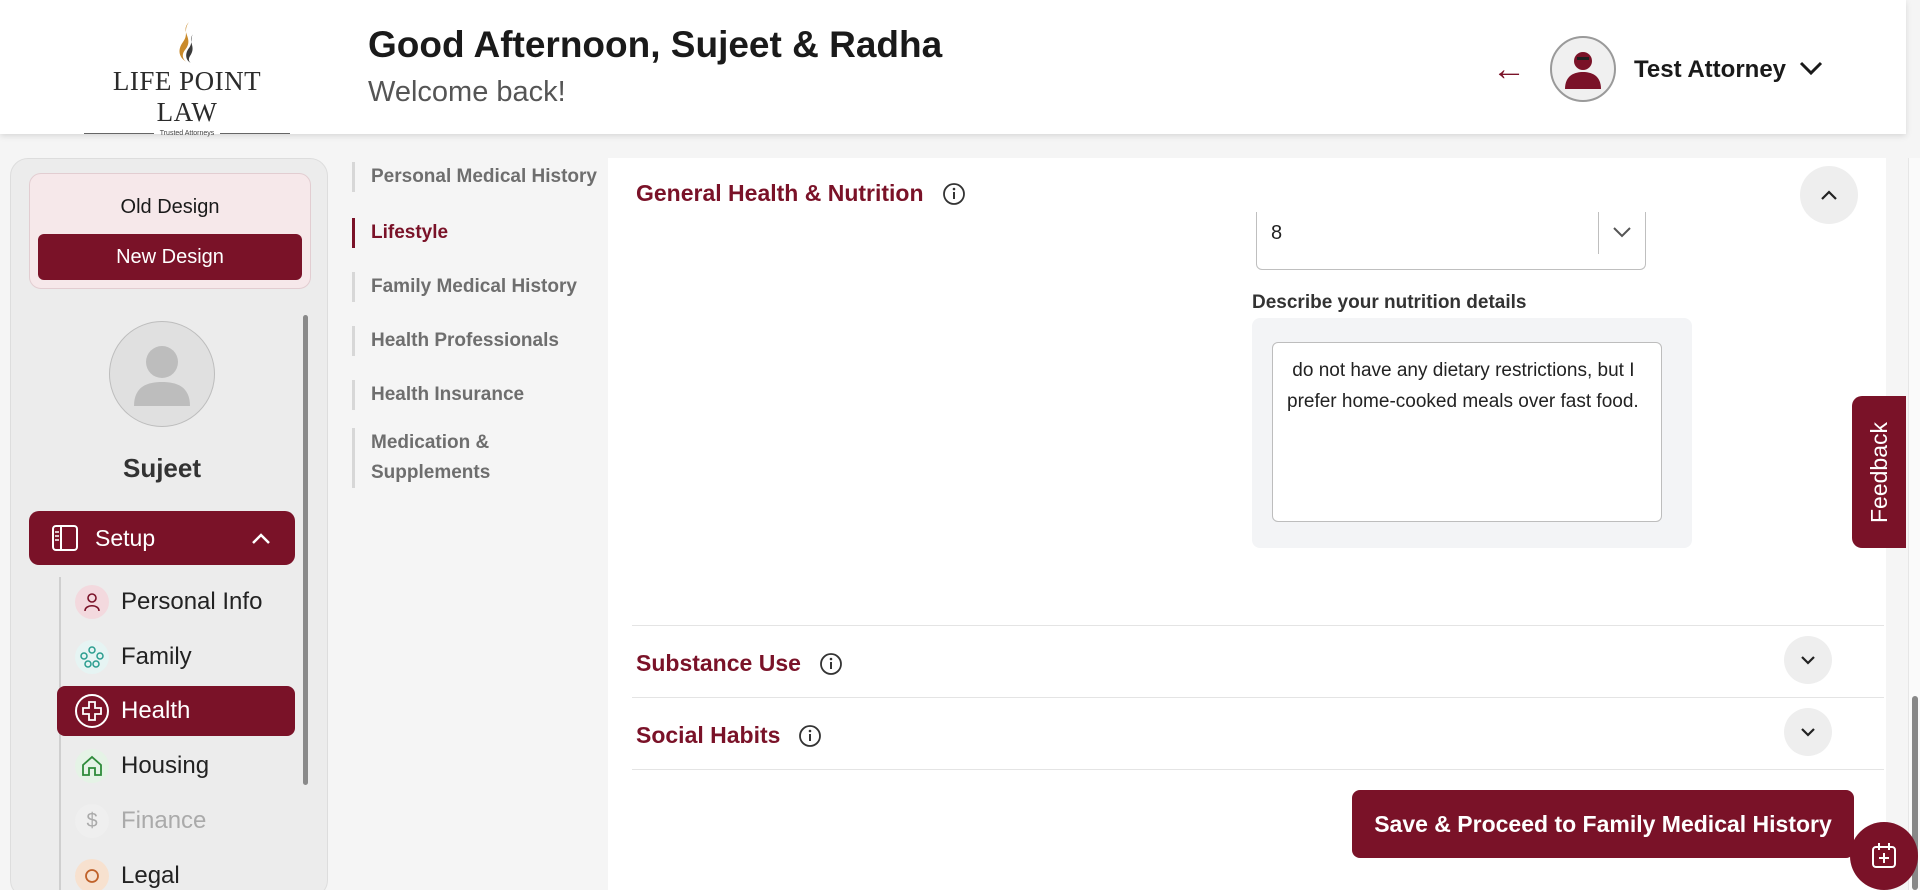 Image resolution: width=1920 pixels, height=890 pixels. I want to click on setup-menu-button: Setup, so click(162, 538).